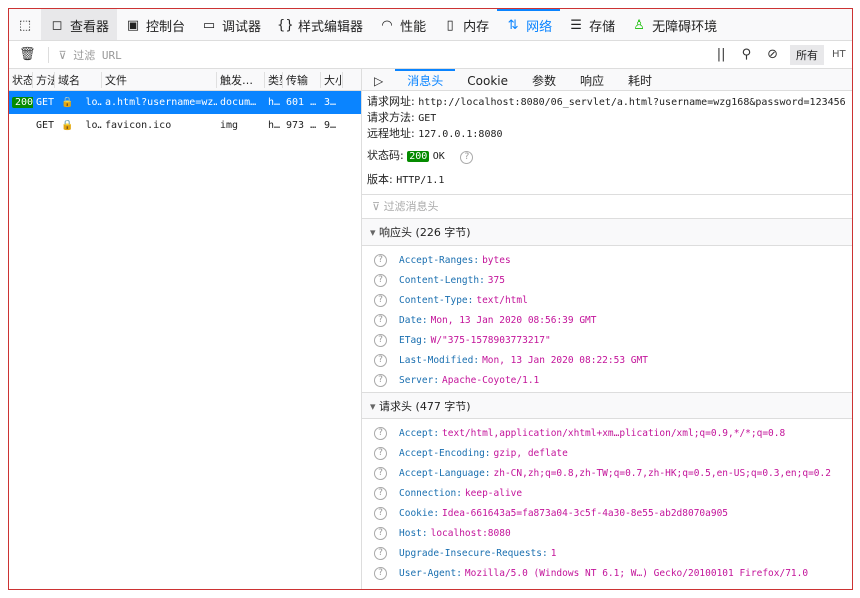 This screenshot has width=860, height=598. What do you see at coordinates (373, 406) in the screenshot?
I see `collapse-triangle-icon: ▾` at bounding box center [373, 406].